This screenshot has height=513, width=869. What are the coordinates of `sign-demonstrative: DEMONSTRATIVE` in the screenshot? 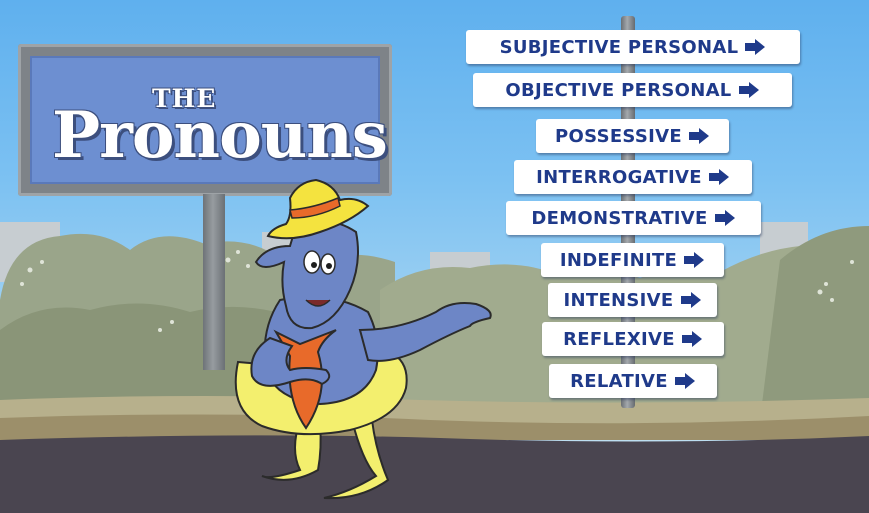 It's located at (633, 218).